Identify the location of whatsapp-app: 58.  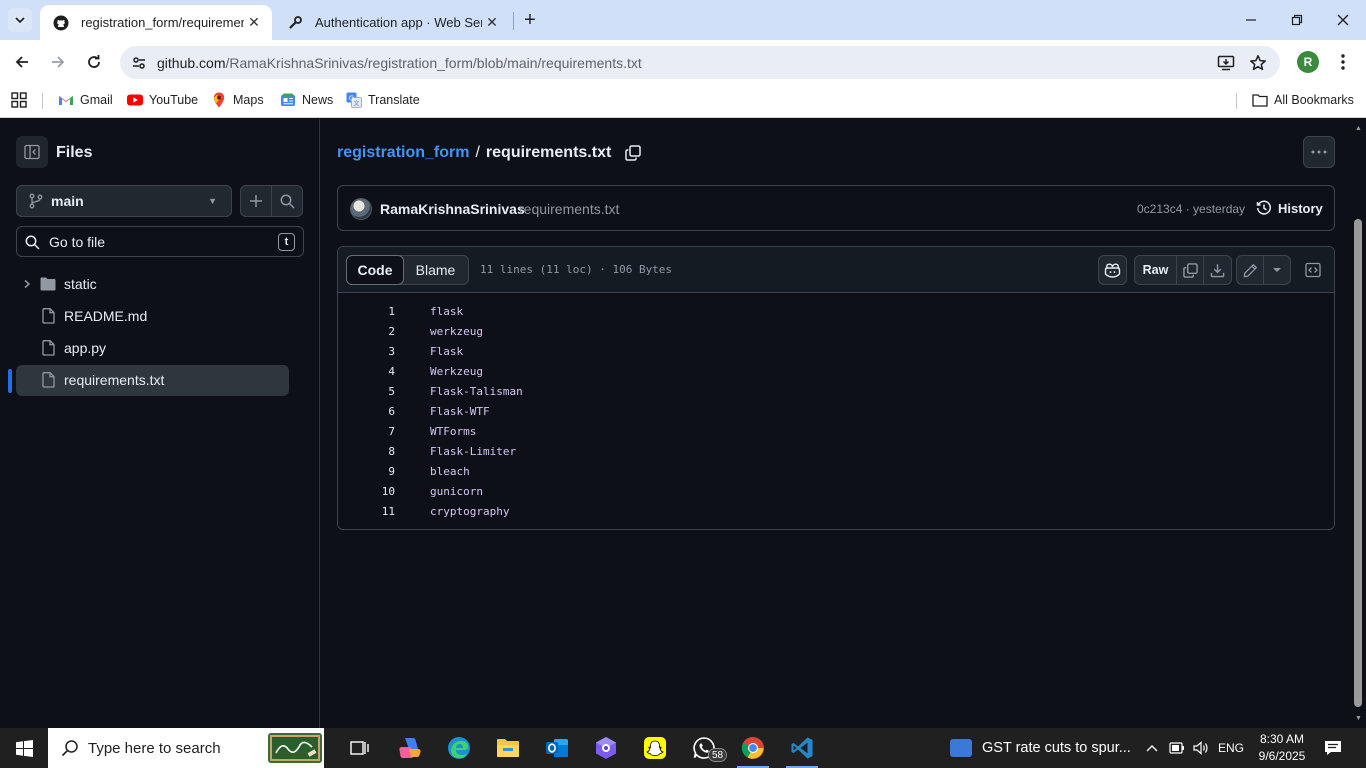
(704, 748).